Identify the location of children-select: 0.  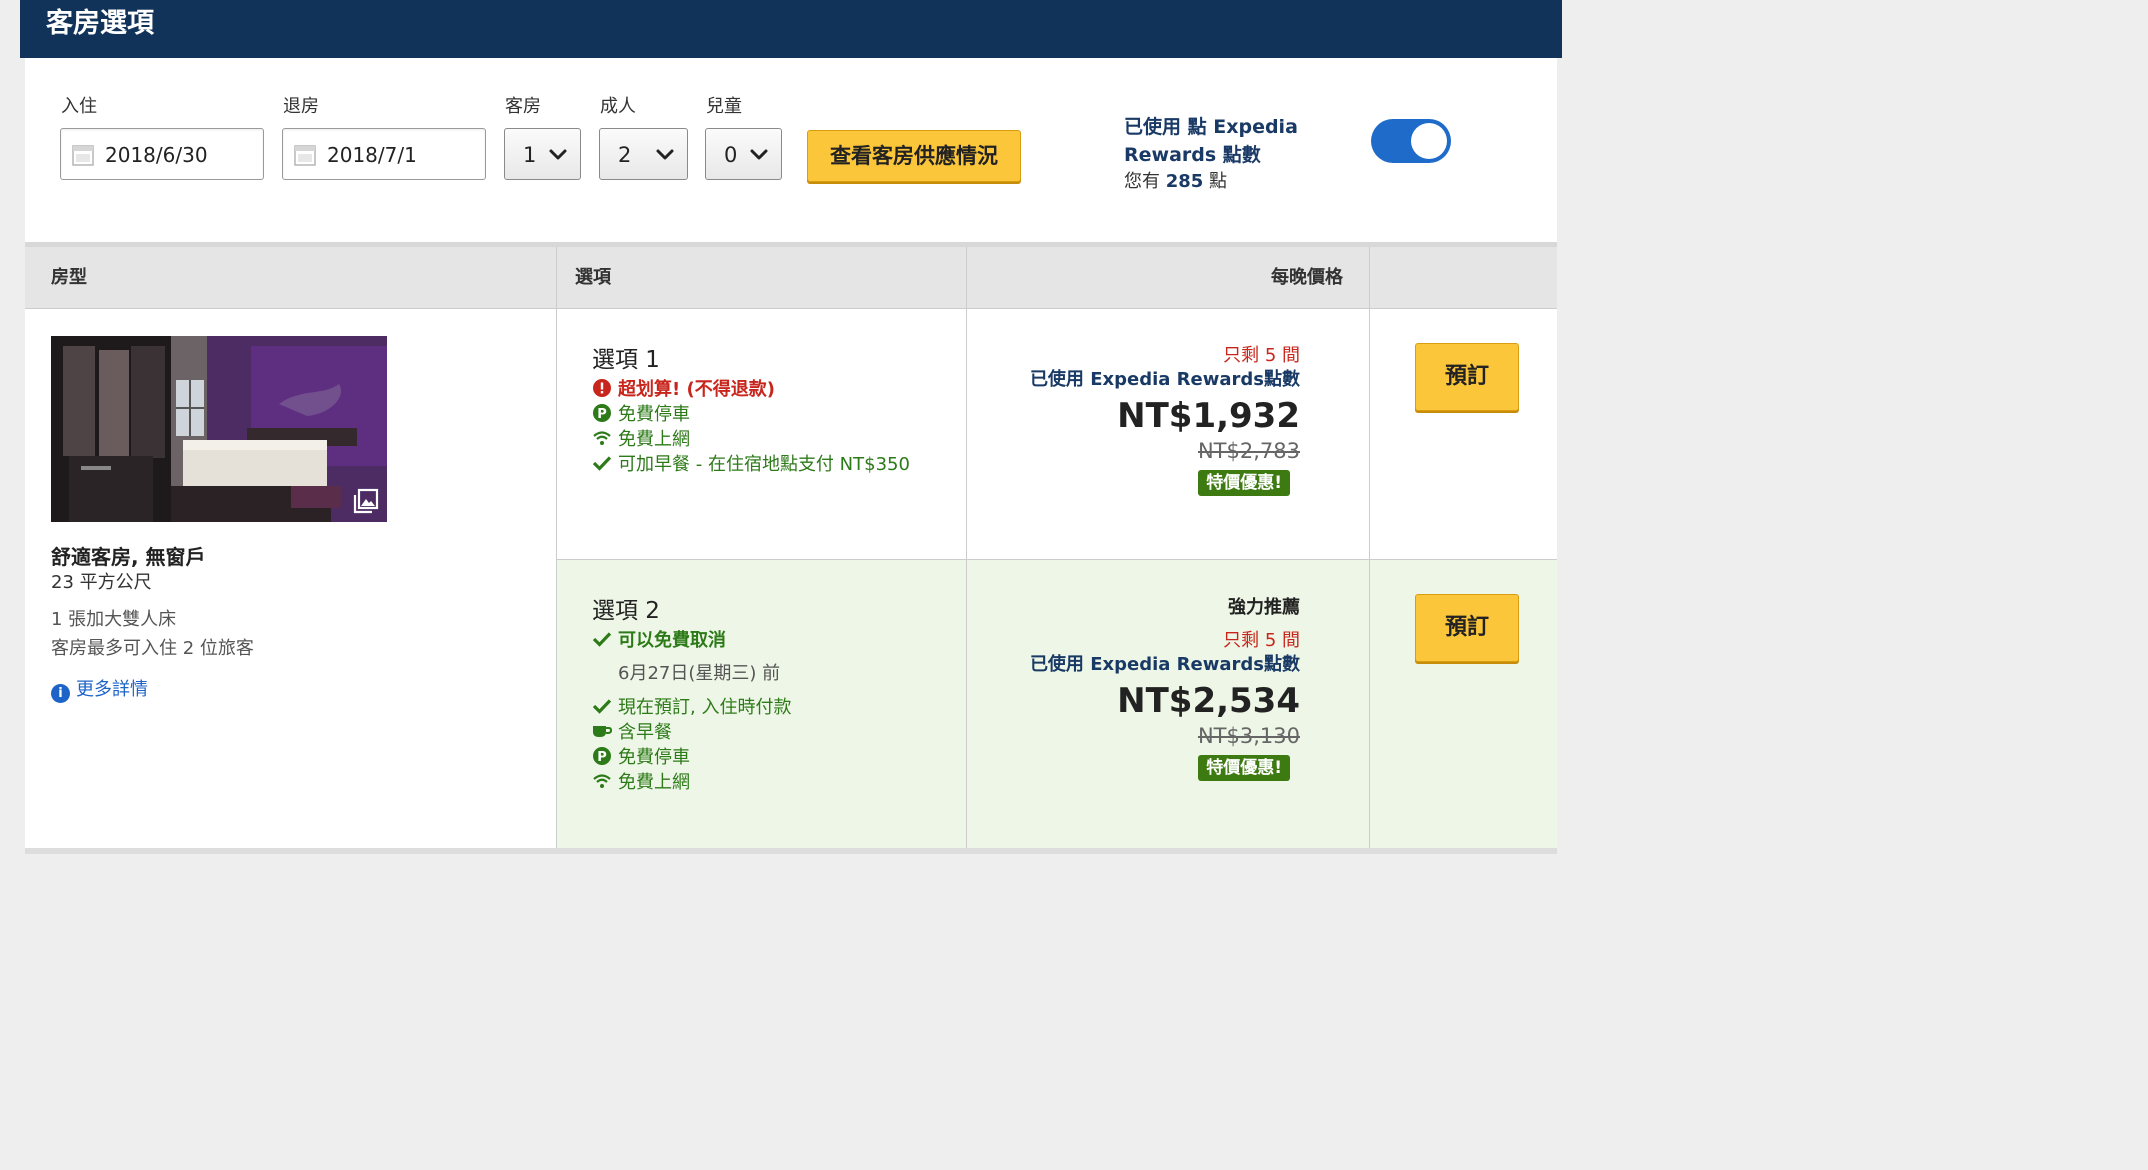
(743, 154).